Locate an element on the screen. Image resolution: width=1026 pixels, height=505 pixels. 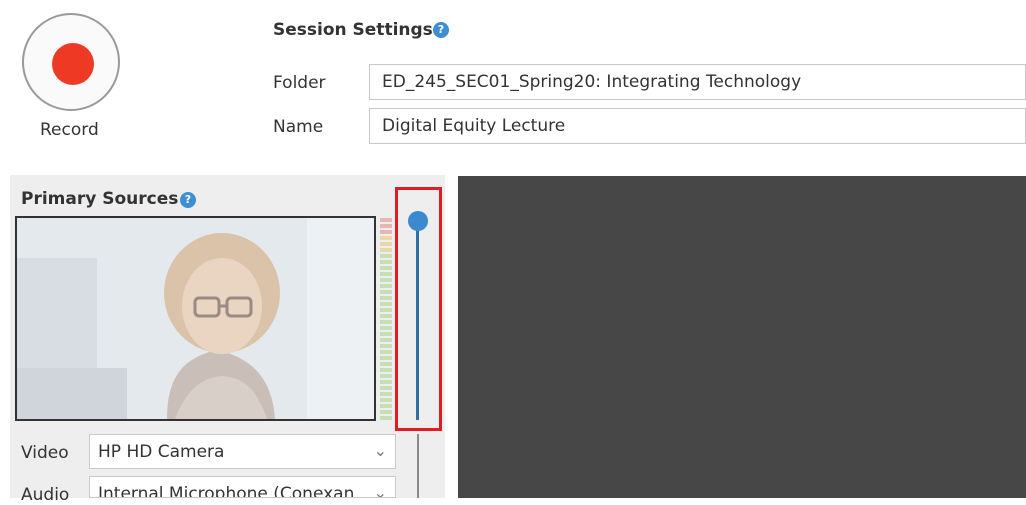
record-label: Record is located at coordinates (69, 130).